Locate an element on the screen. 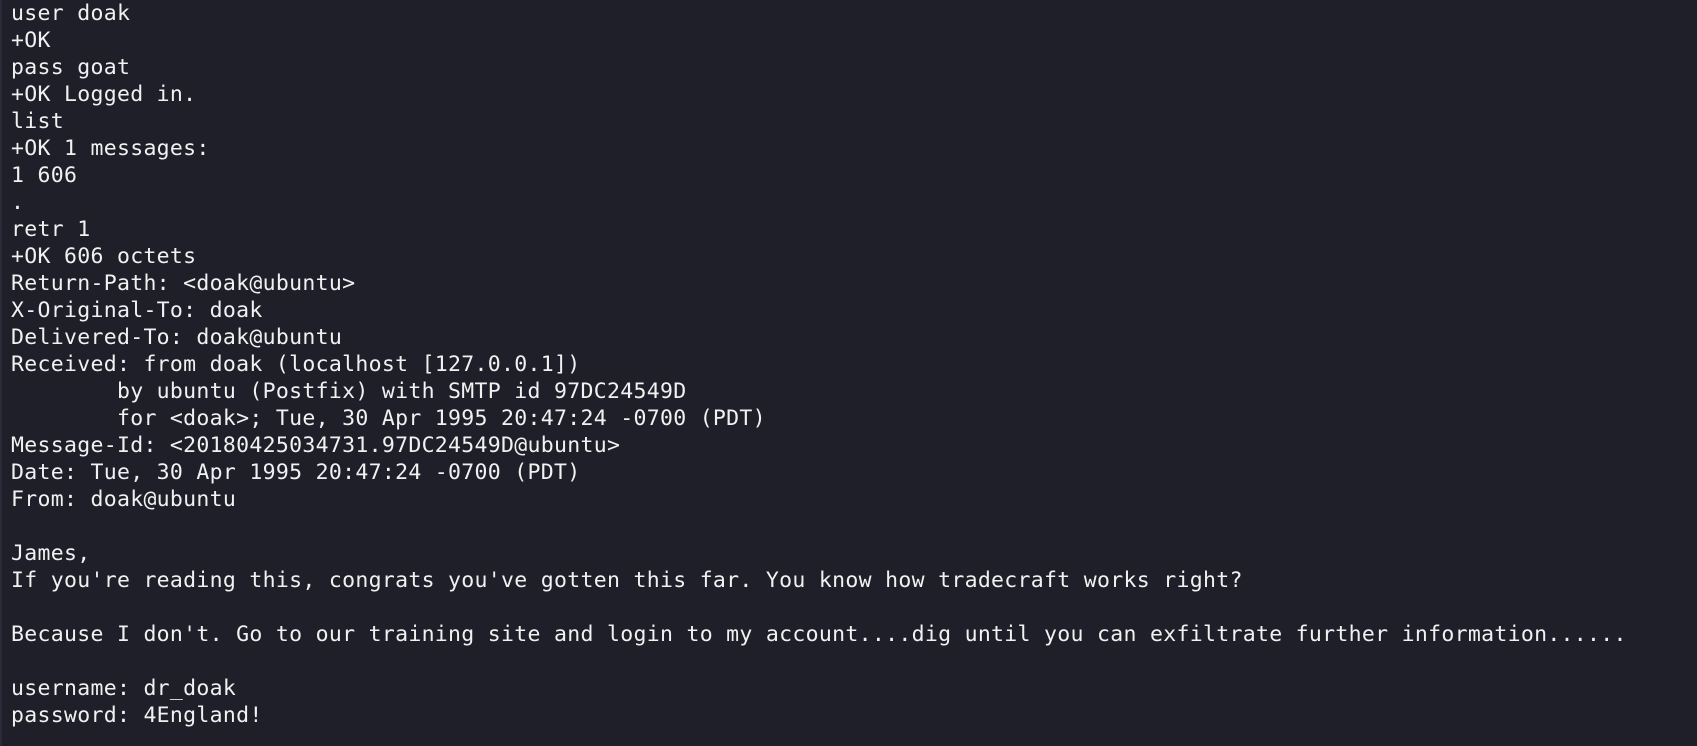 The image size is (1697, 746). terminal-line: X-Original-To: doak is located at coordinates (137, 310).